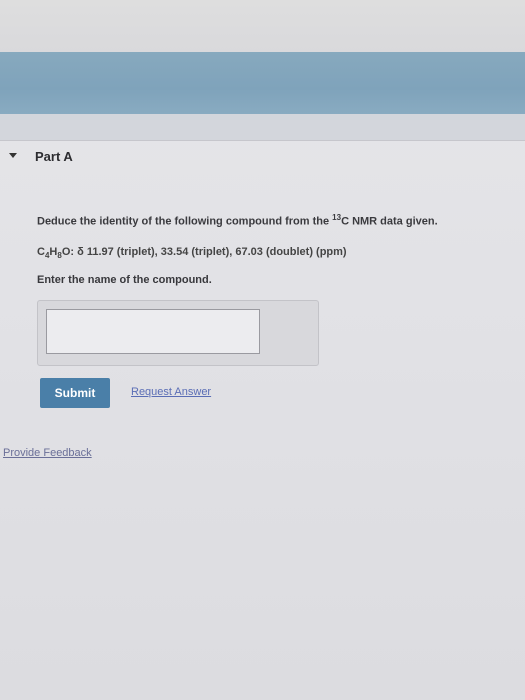  I want to click on caret-down-icon, so click(13, 155).